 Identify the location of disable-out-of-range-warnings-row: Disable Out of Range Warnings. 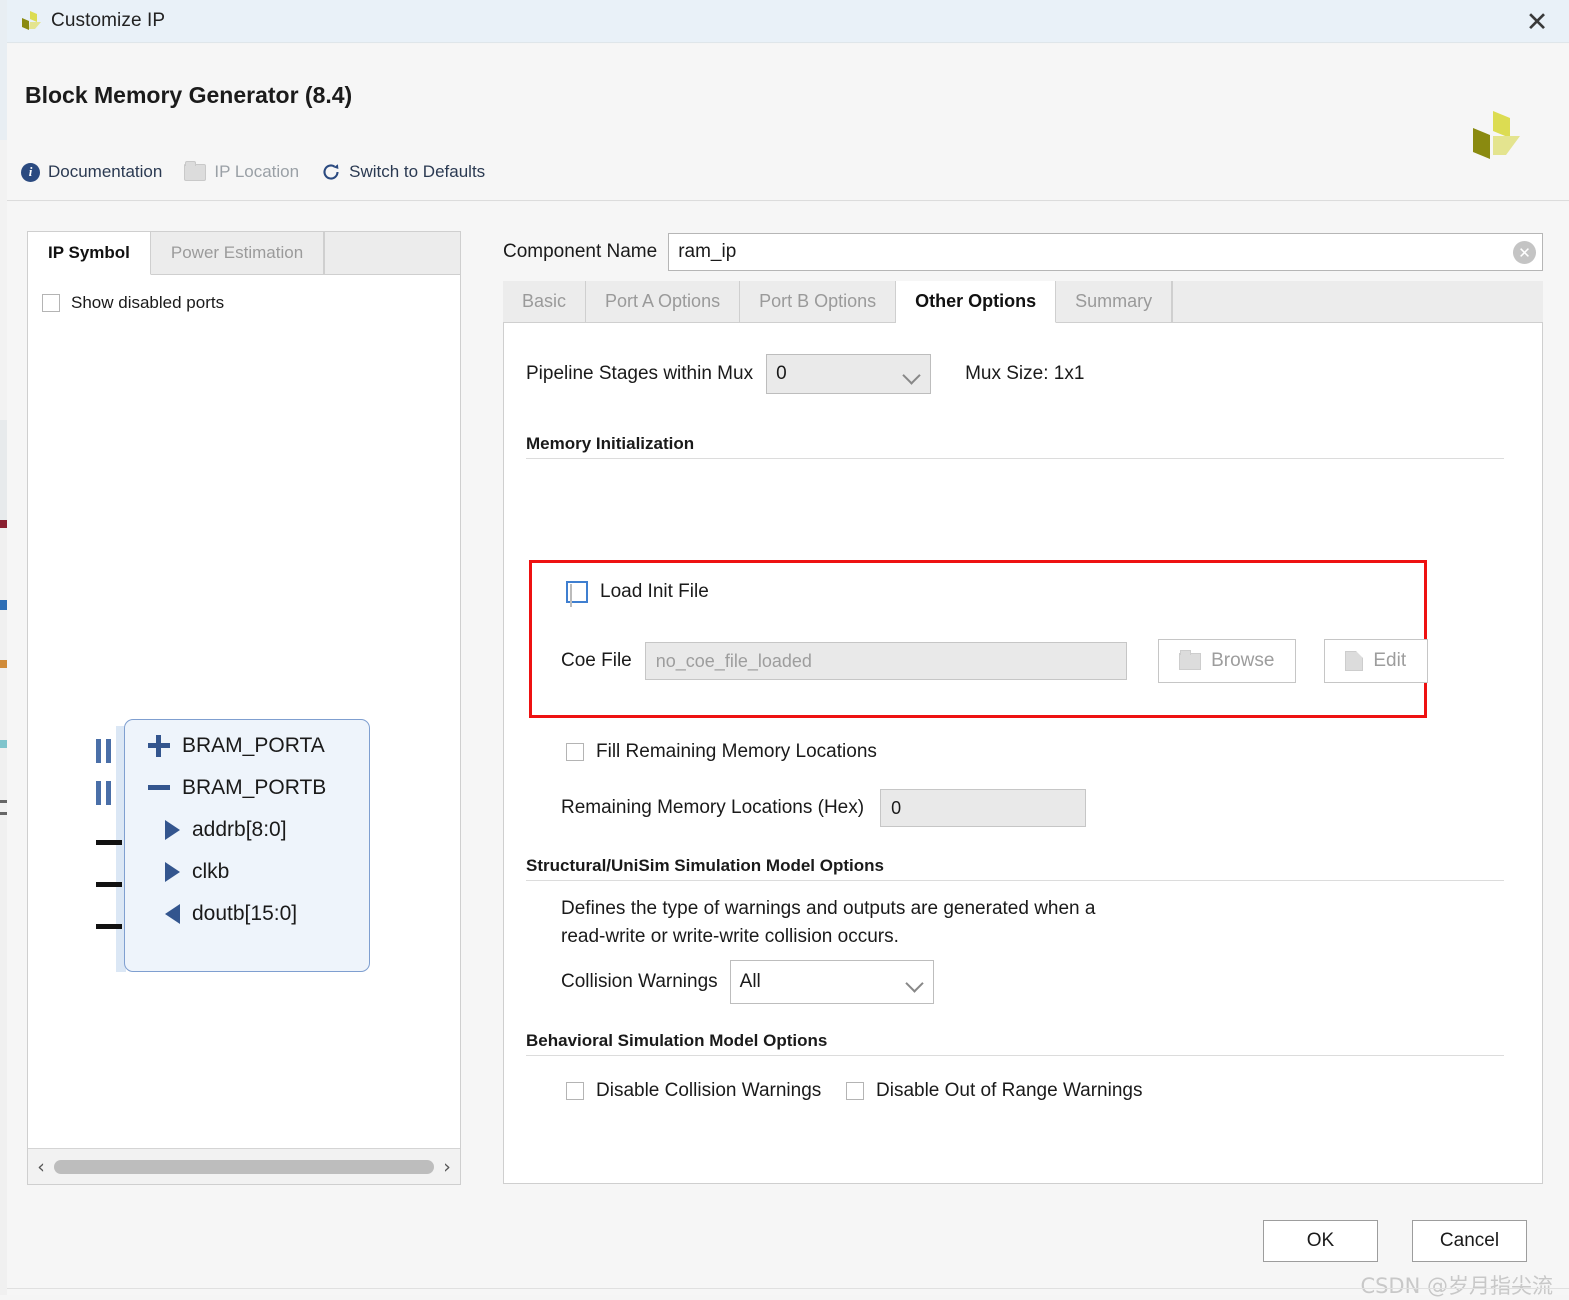
(994, 1091).